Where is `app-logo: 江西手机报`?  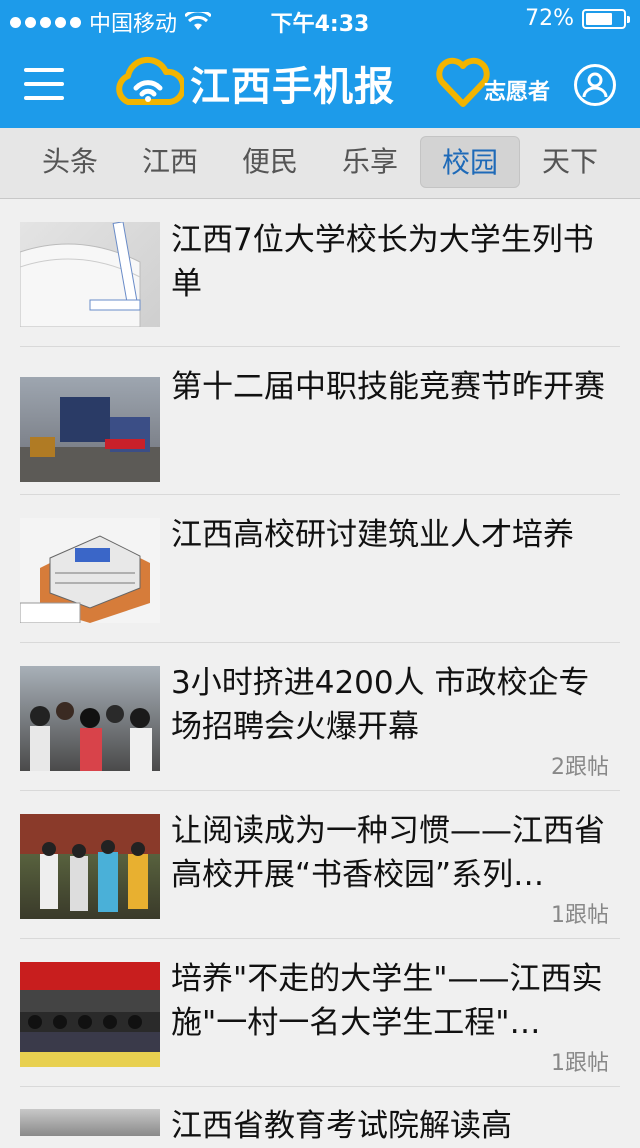 app-logo: 江西手机报 is located at coordinates (253, 83).